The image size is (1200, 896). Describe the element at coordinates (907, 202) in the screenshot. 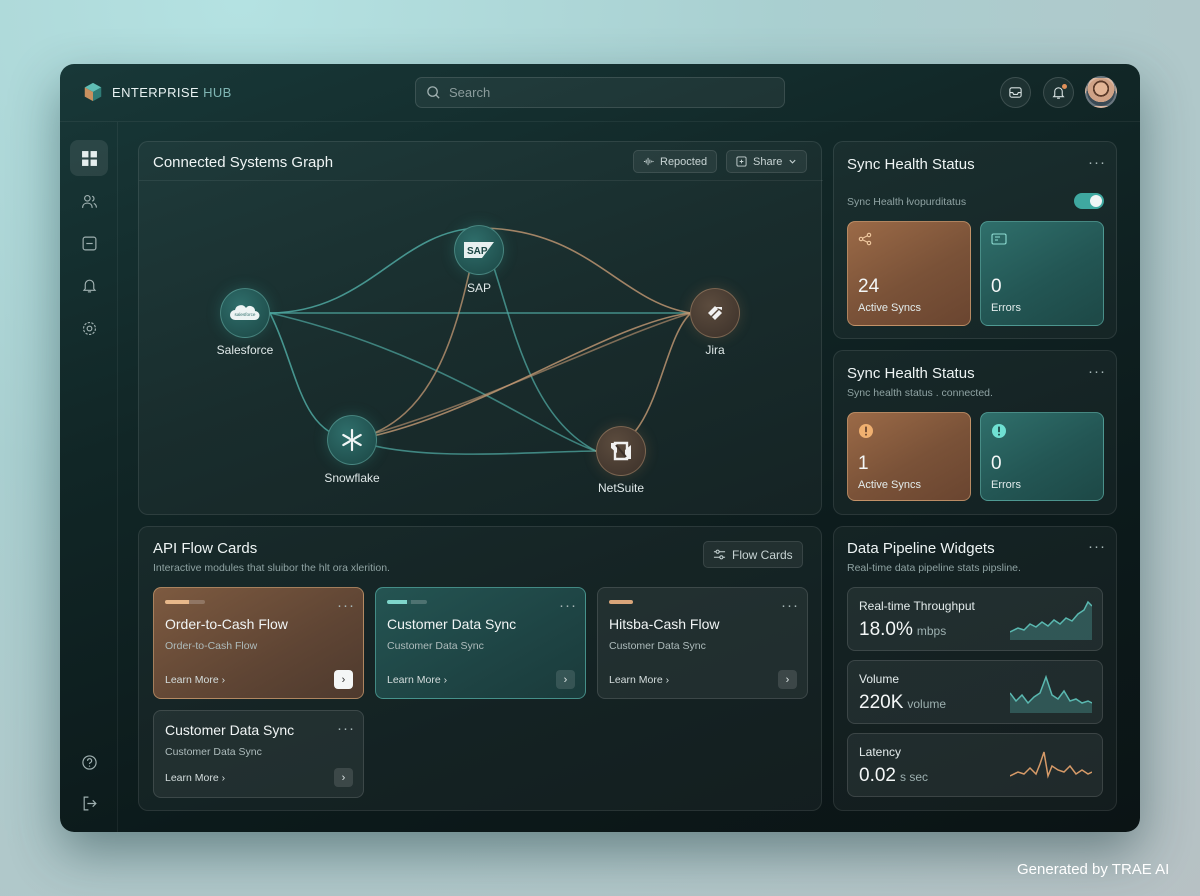

I see `sync-health-toggle-label: Sync Health łvopurditatus` at that location.